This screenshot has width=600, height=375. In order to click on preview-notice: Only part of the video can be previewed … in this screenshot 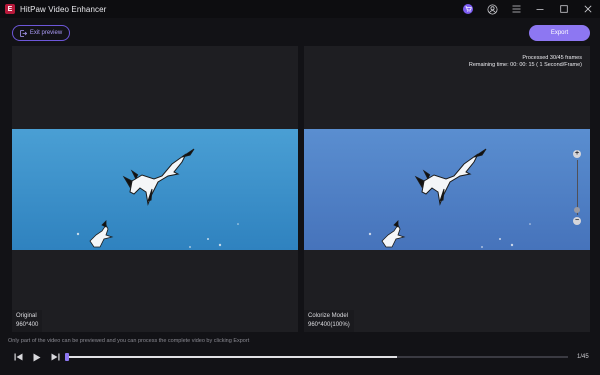, I will do `click(129, 341)`.